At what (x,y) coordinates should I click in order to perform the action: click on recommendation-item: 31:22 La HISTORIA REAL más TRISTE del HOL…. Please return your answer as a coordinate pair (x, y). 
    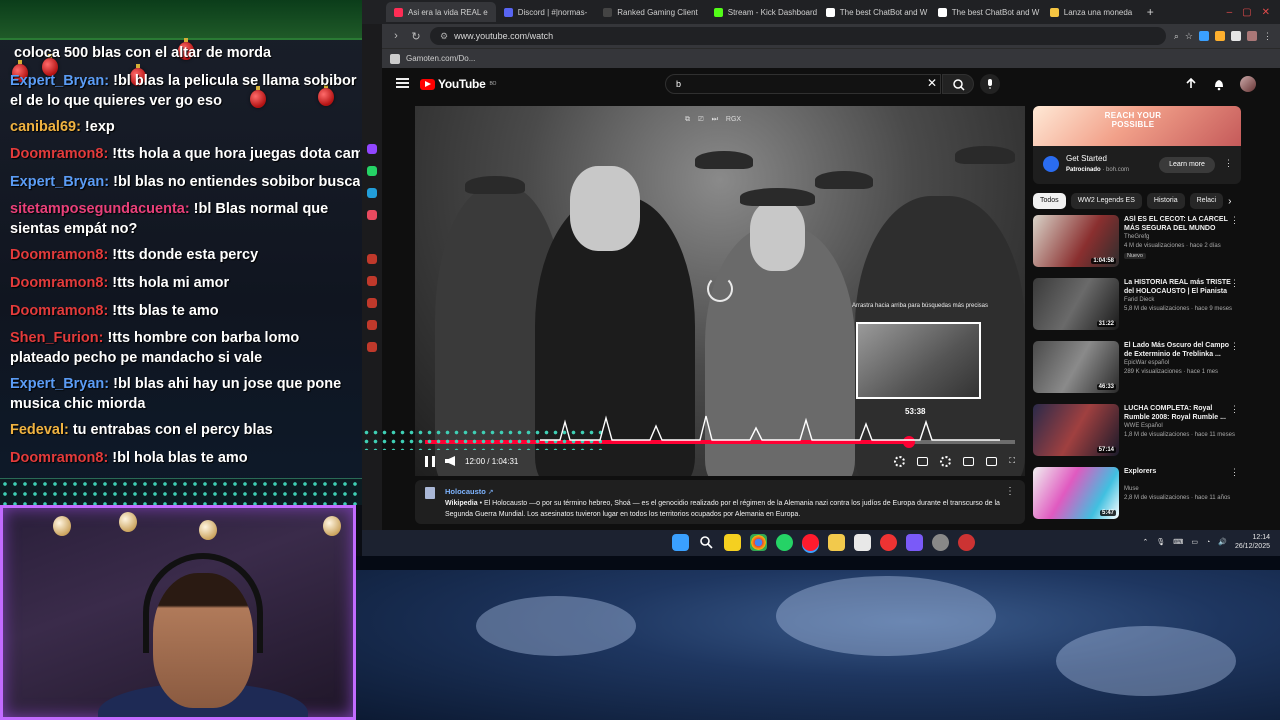
    Looking at the image, I should click on (1137, 307).